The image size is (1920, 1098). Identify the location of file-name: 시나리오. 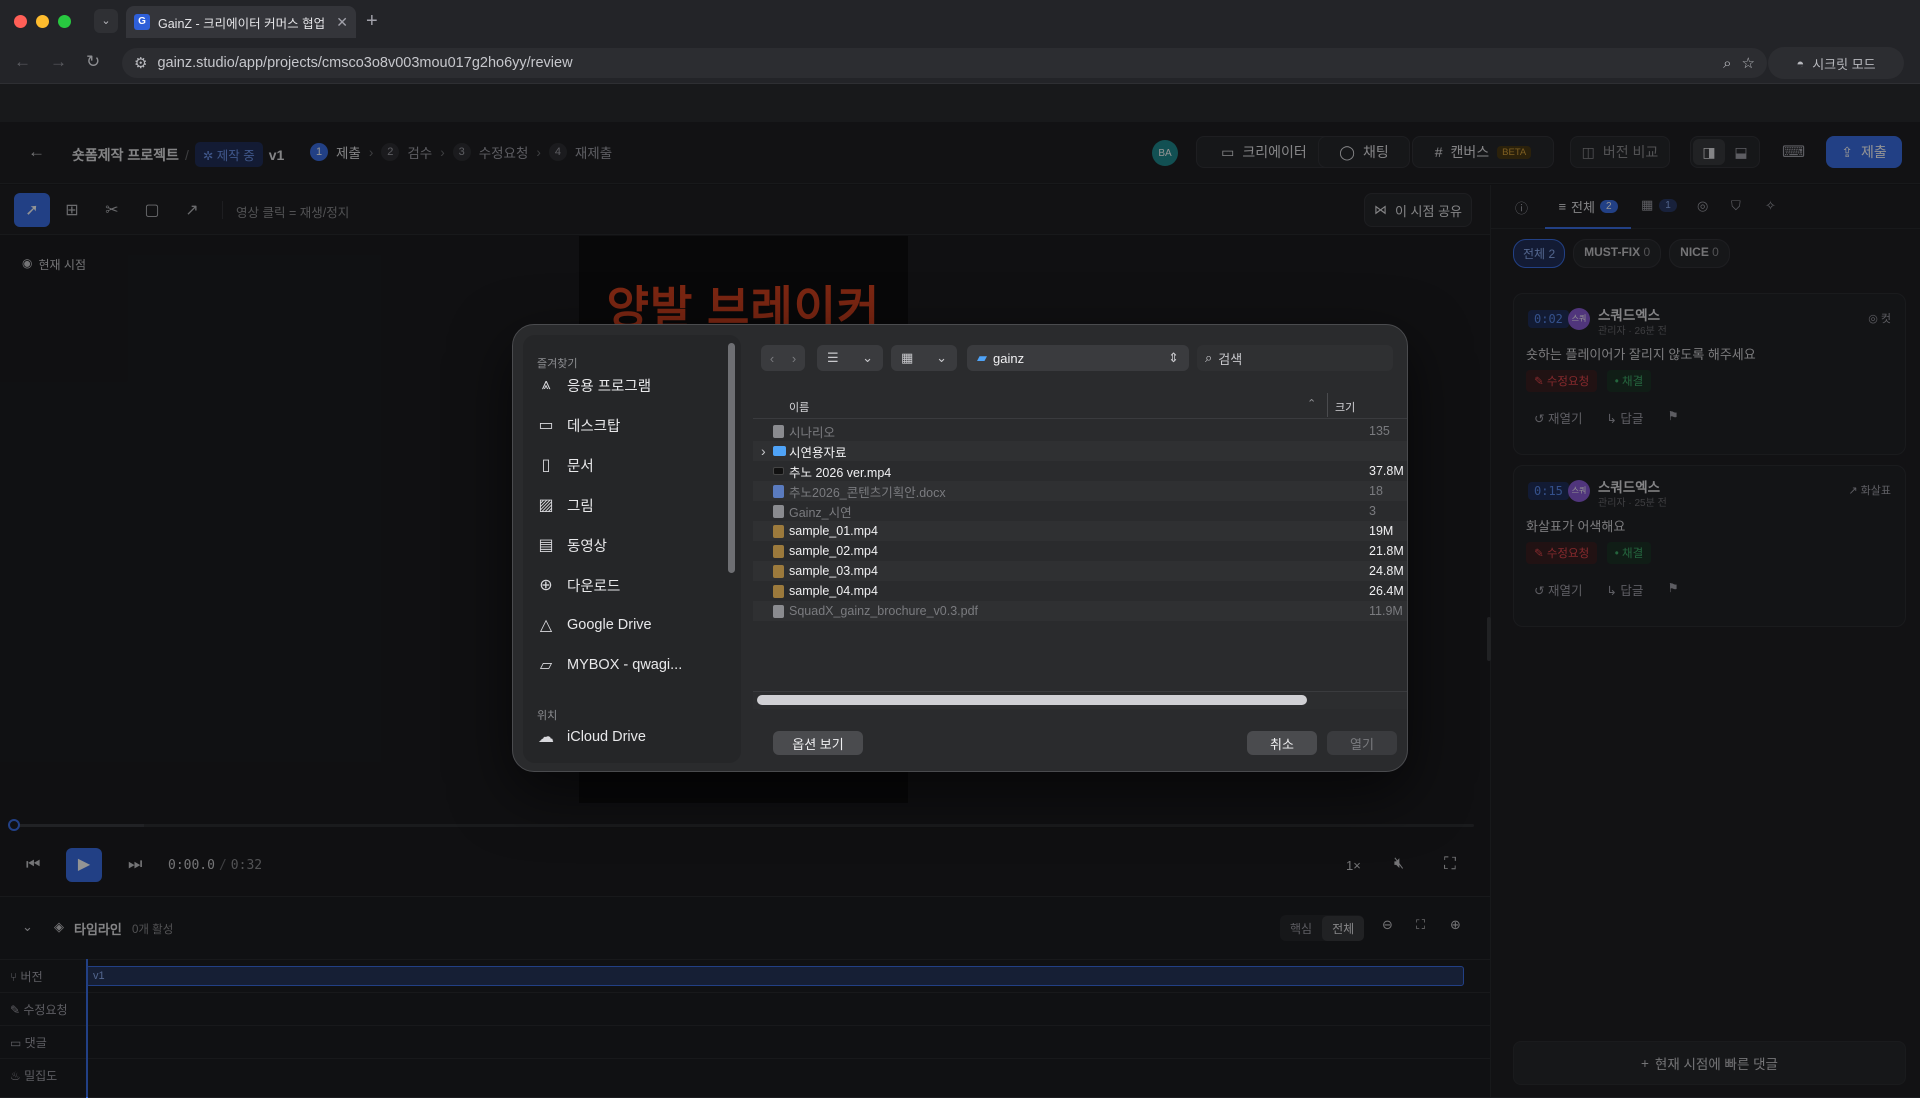
(812, 432).